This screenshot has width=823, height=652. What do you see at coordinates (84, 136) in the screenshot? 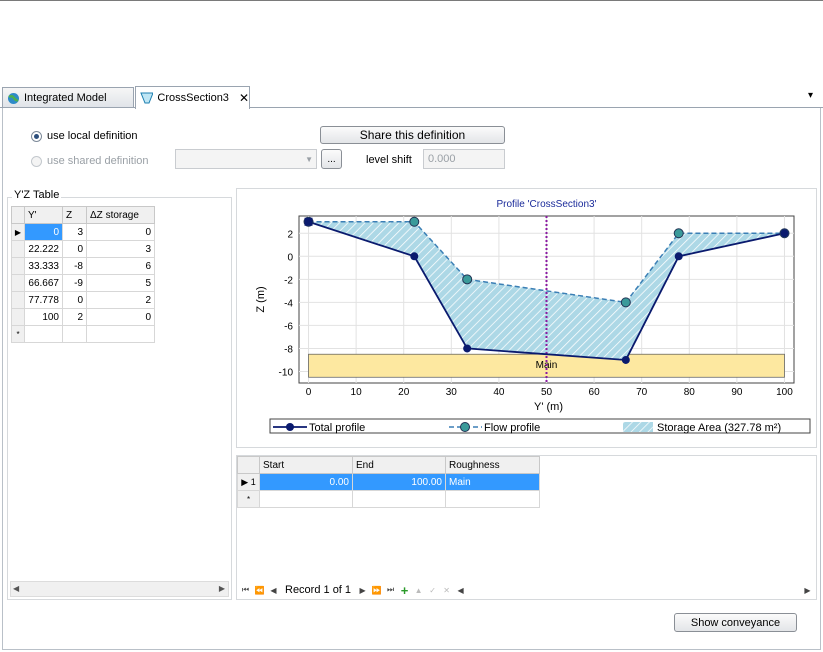
I see `use-local-radio: use local definition` at bounding box center [84, 136].